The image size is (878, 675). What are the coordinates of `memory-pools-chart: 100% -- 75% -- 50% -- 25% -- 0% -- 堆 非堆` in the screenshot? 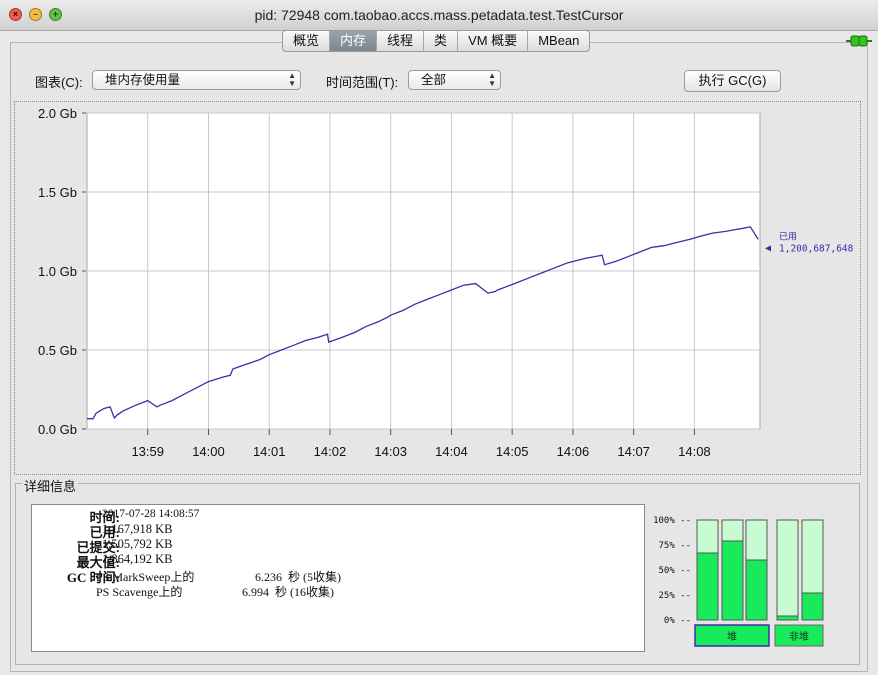 It's located at (738, 581).